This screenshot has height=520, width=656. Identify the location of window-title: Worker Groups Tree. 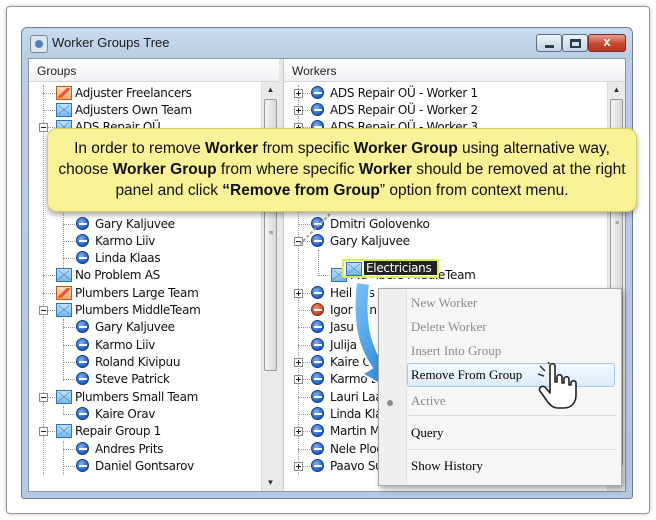
(111, 42).